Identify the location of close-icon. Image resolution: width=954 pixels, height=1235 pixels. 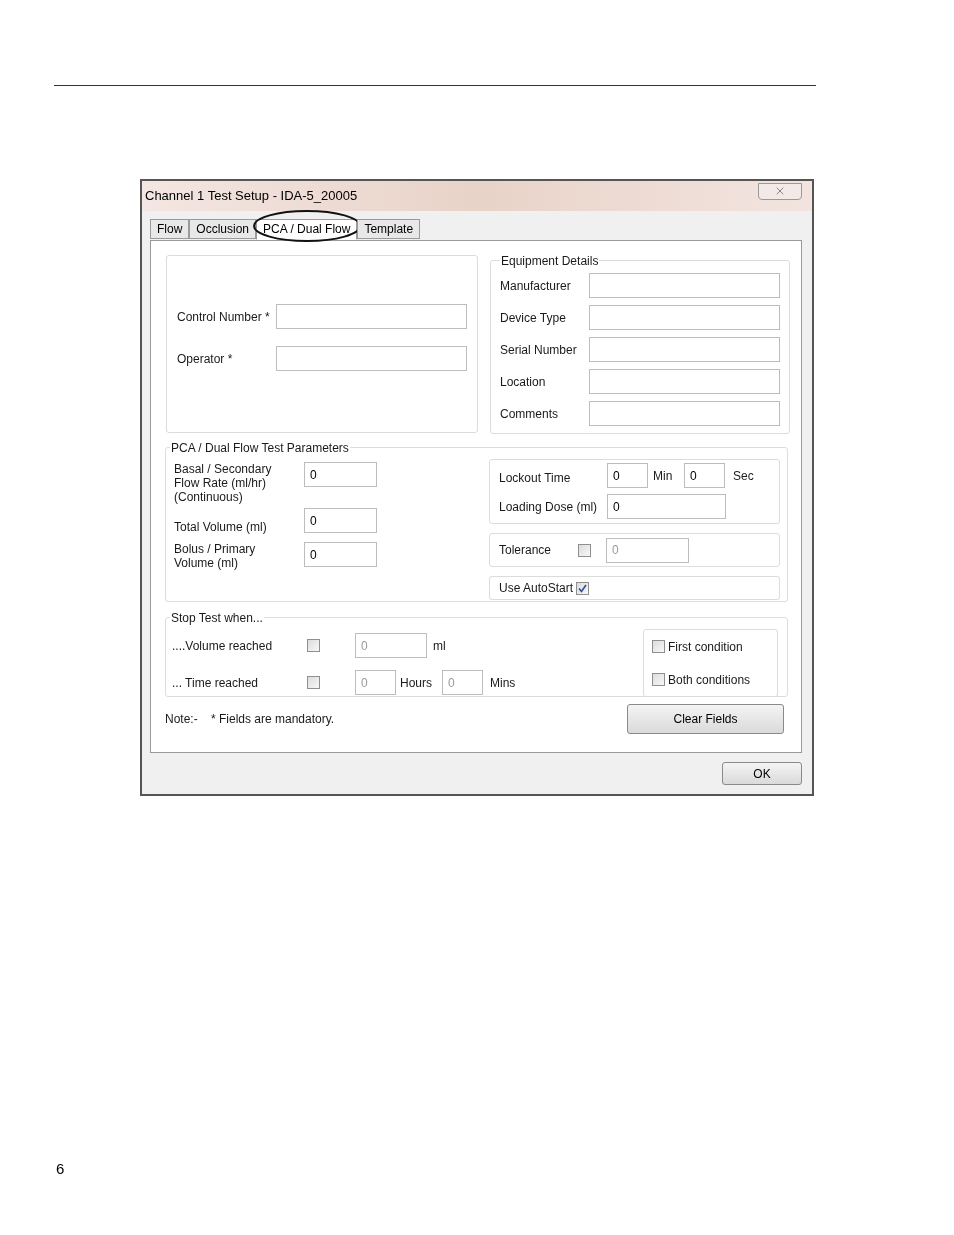
(780, 191).